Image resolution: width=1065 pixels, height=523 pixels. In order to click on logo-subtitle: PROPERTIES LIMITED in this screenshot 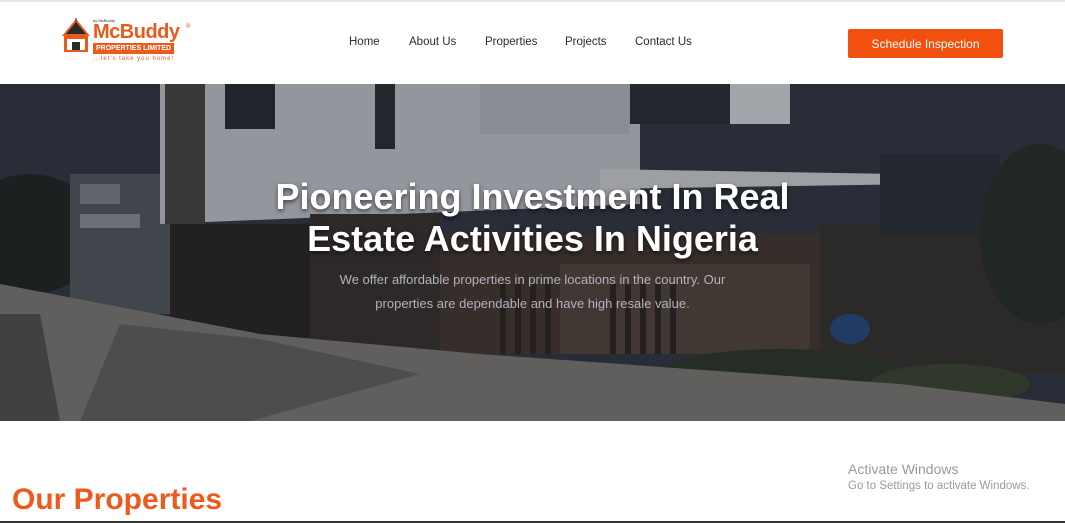, I will do `click(134, 48)`.